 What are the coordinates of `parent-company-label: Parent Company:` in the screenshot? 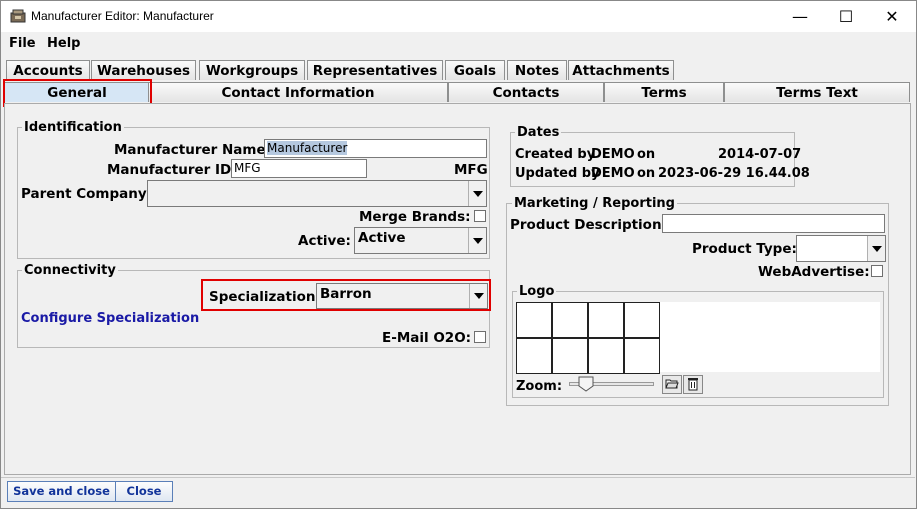 It's located at (87, 194).